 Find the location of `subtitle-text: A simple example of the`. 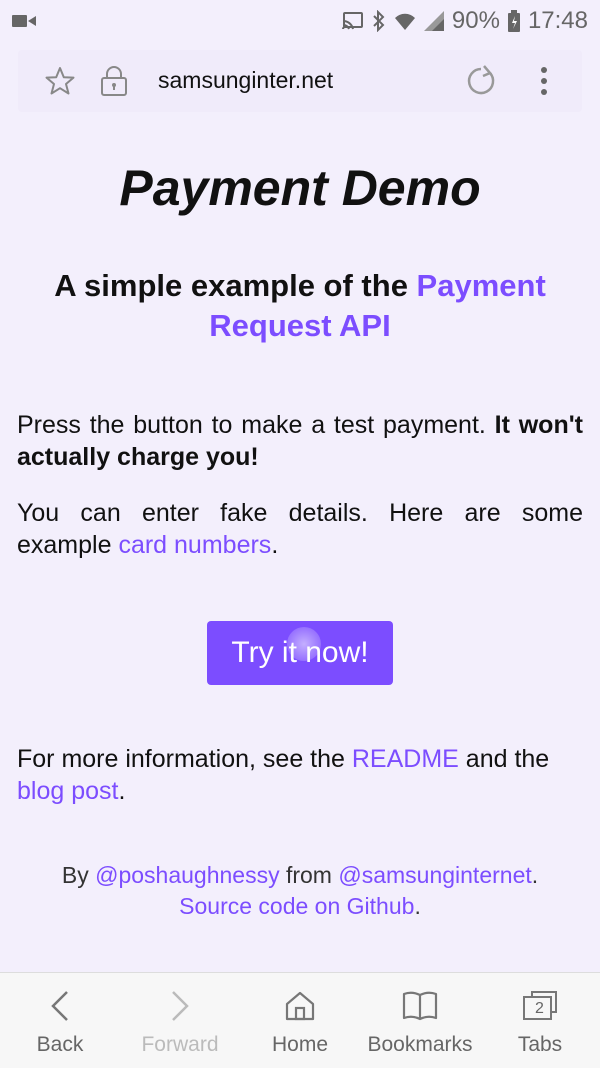

subtitle-text: A simple example of the is located at coordinates (235, 285).